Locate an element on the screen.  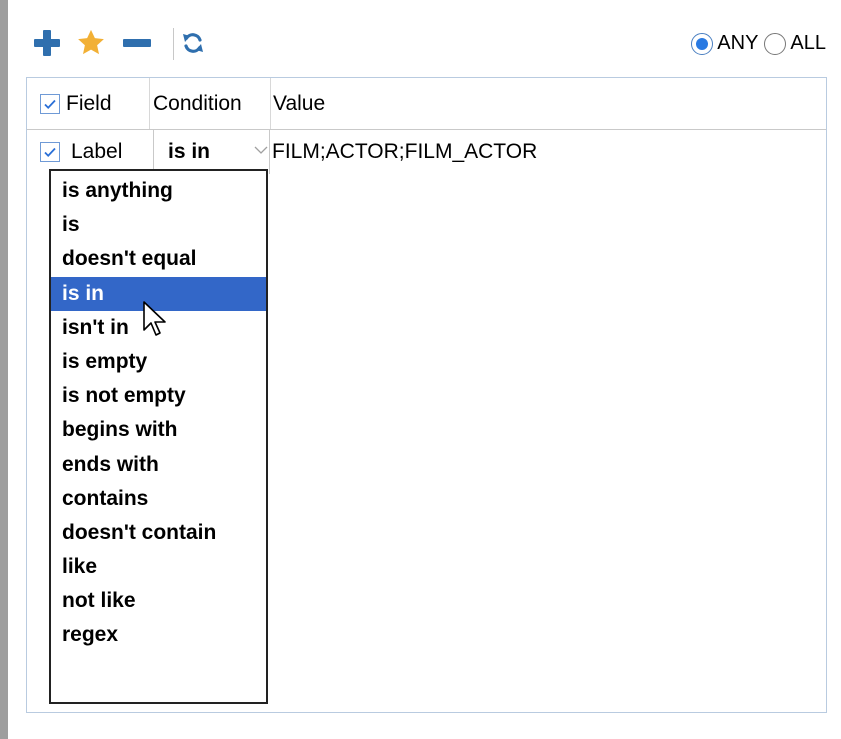
table-row: Label is in FILM;ACTOR;FILM_ACTOR is located at coordinates (426, 152).